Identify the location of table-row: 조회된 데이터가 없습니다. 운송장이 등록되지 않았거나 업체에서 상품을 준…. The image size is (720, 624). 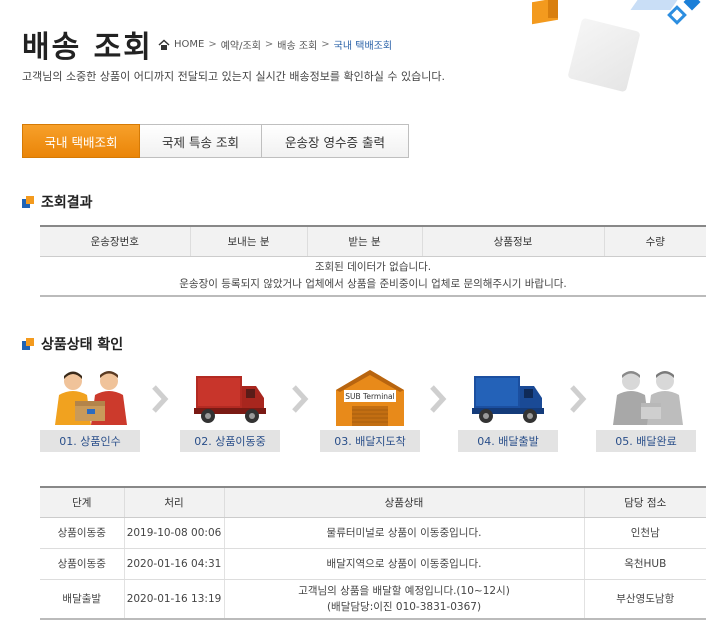
(373, 276).